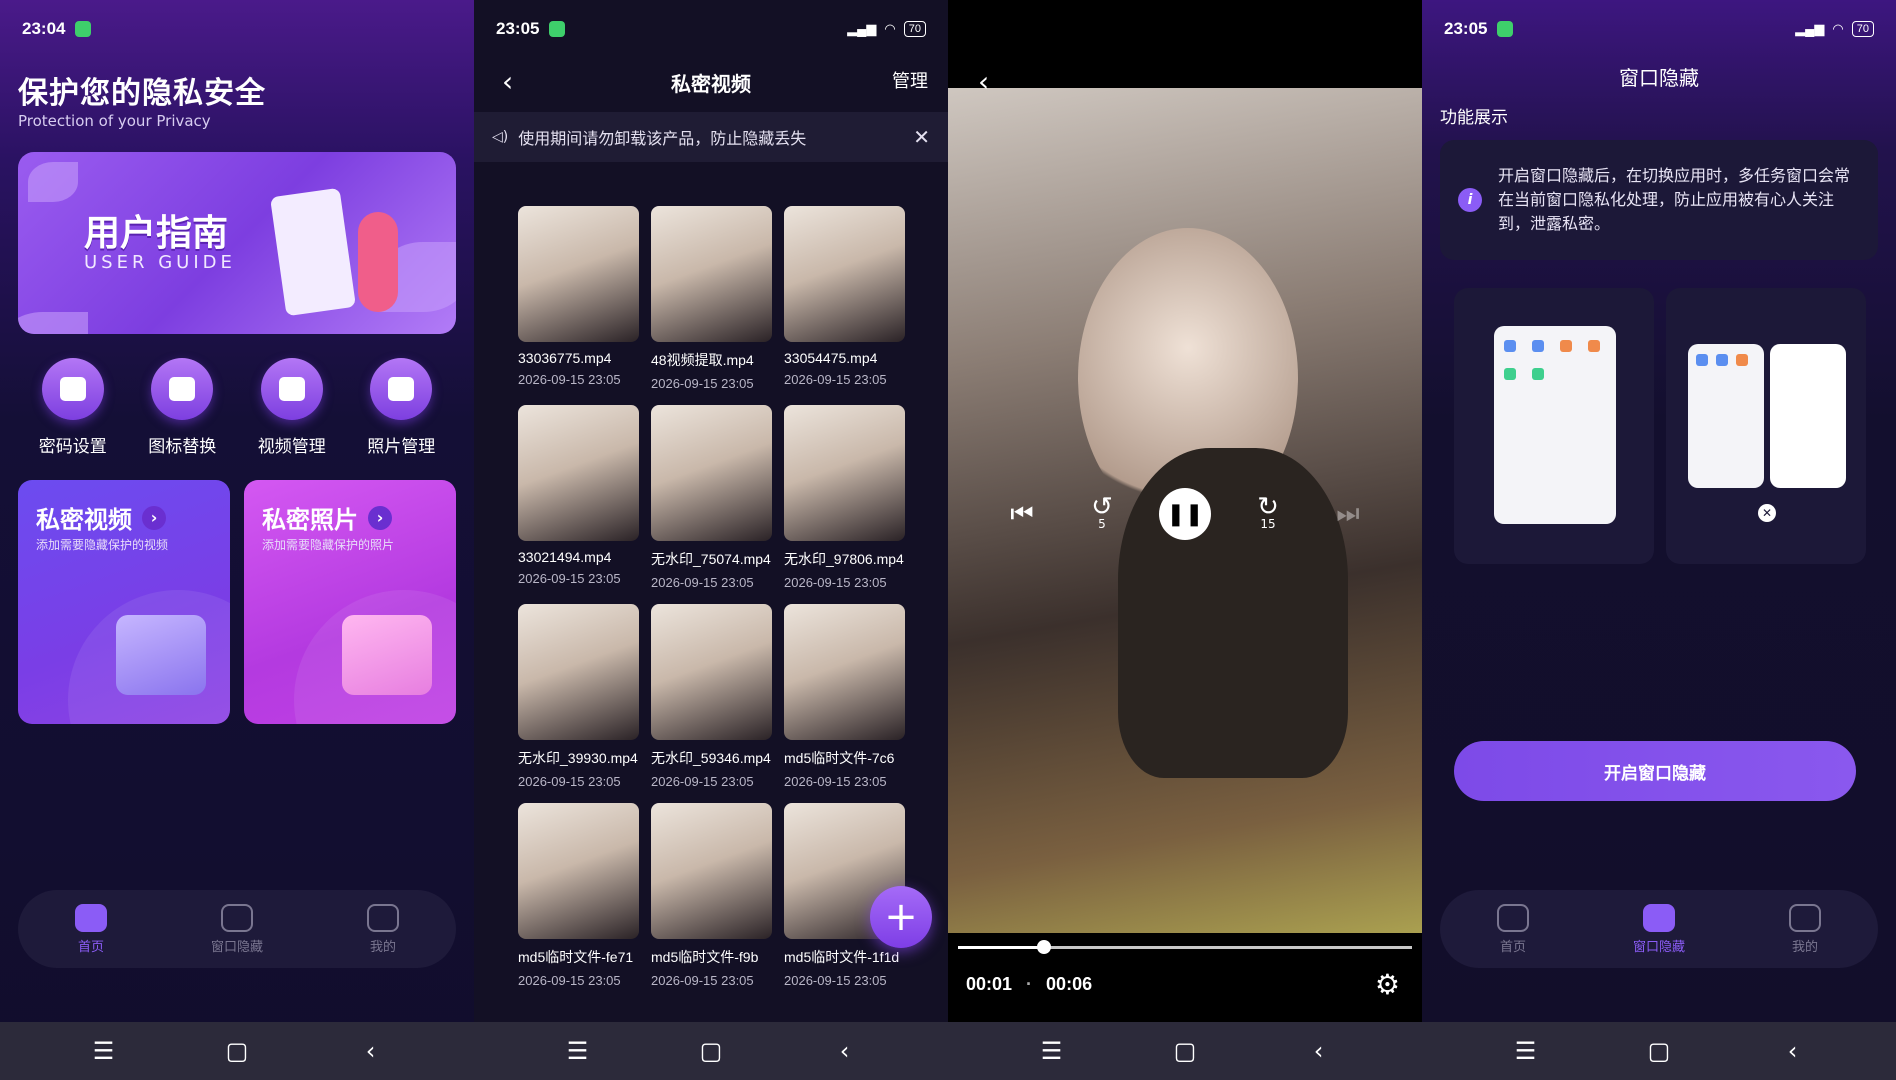  Describe the element at coordinates (831, 358) in the screenshot. I see `video-name: 33054475.mp4` at that location.